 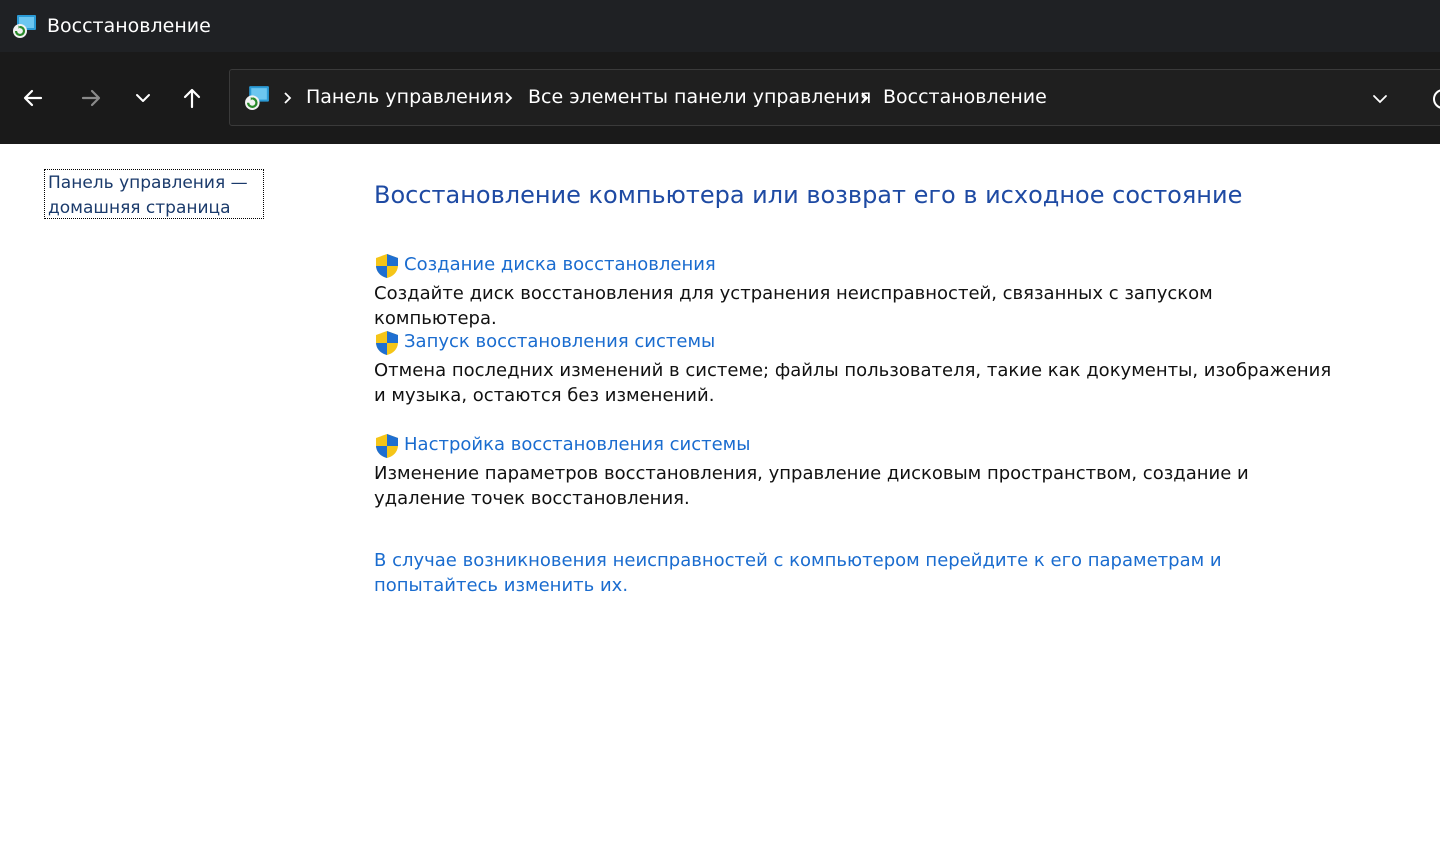 I want to click on refresh-icon, so click(x=1436, y=99).